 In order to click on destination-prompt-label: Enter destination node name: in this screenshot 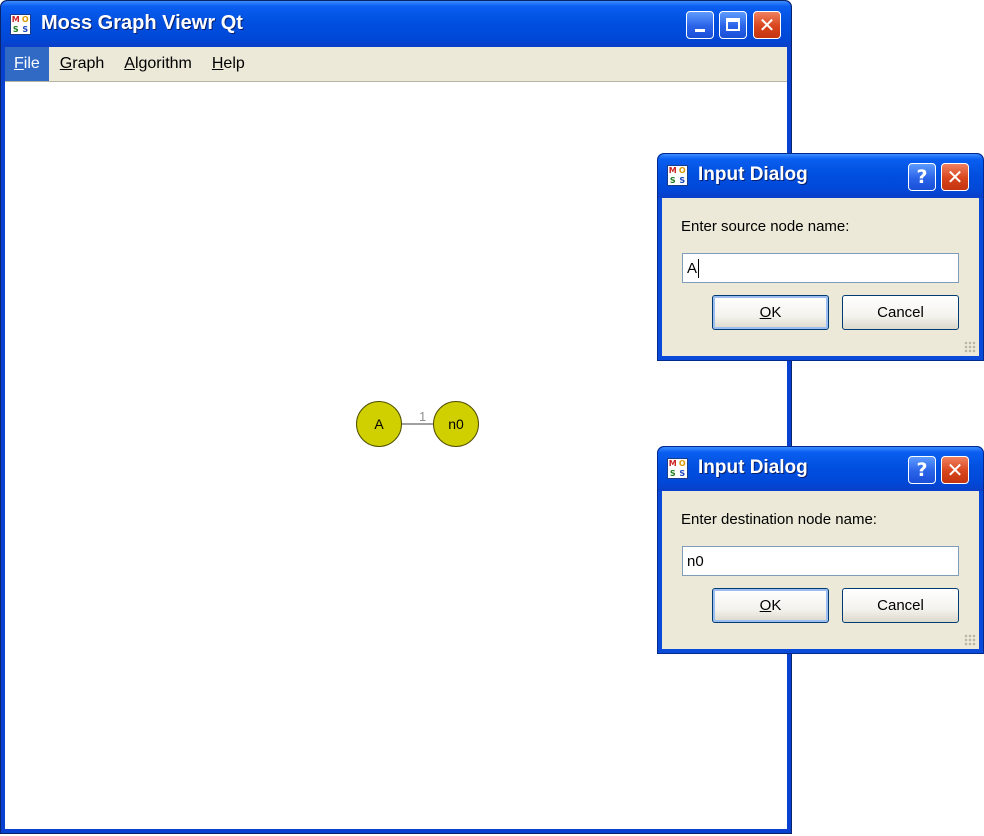, I will do `click(779, 519)`.